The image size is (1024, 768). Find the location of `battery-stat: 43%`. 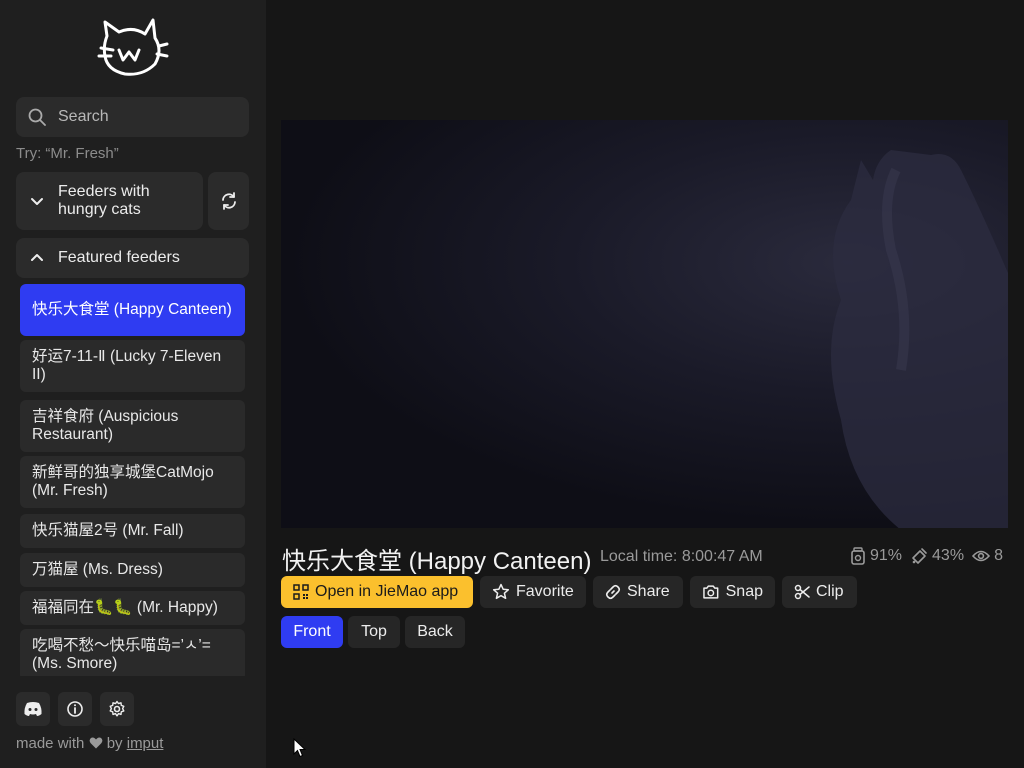

battery-stat: 43% is located at coordinates (937, 556).